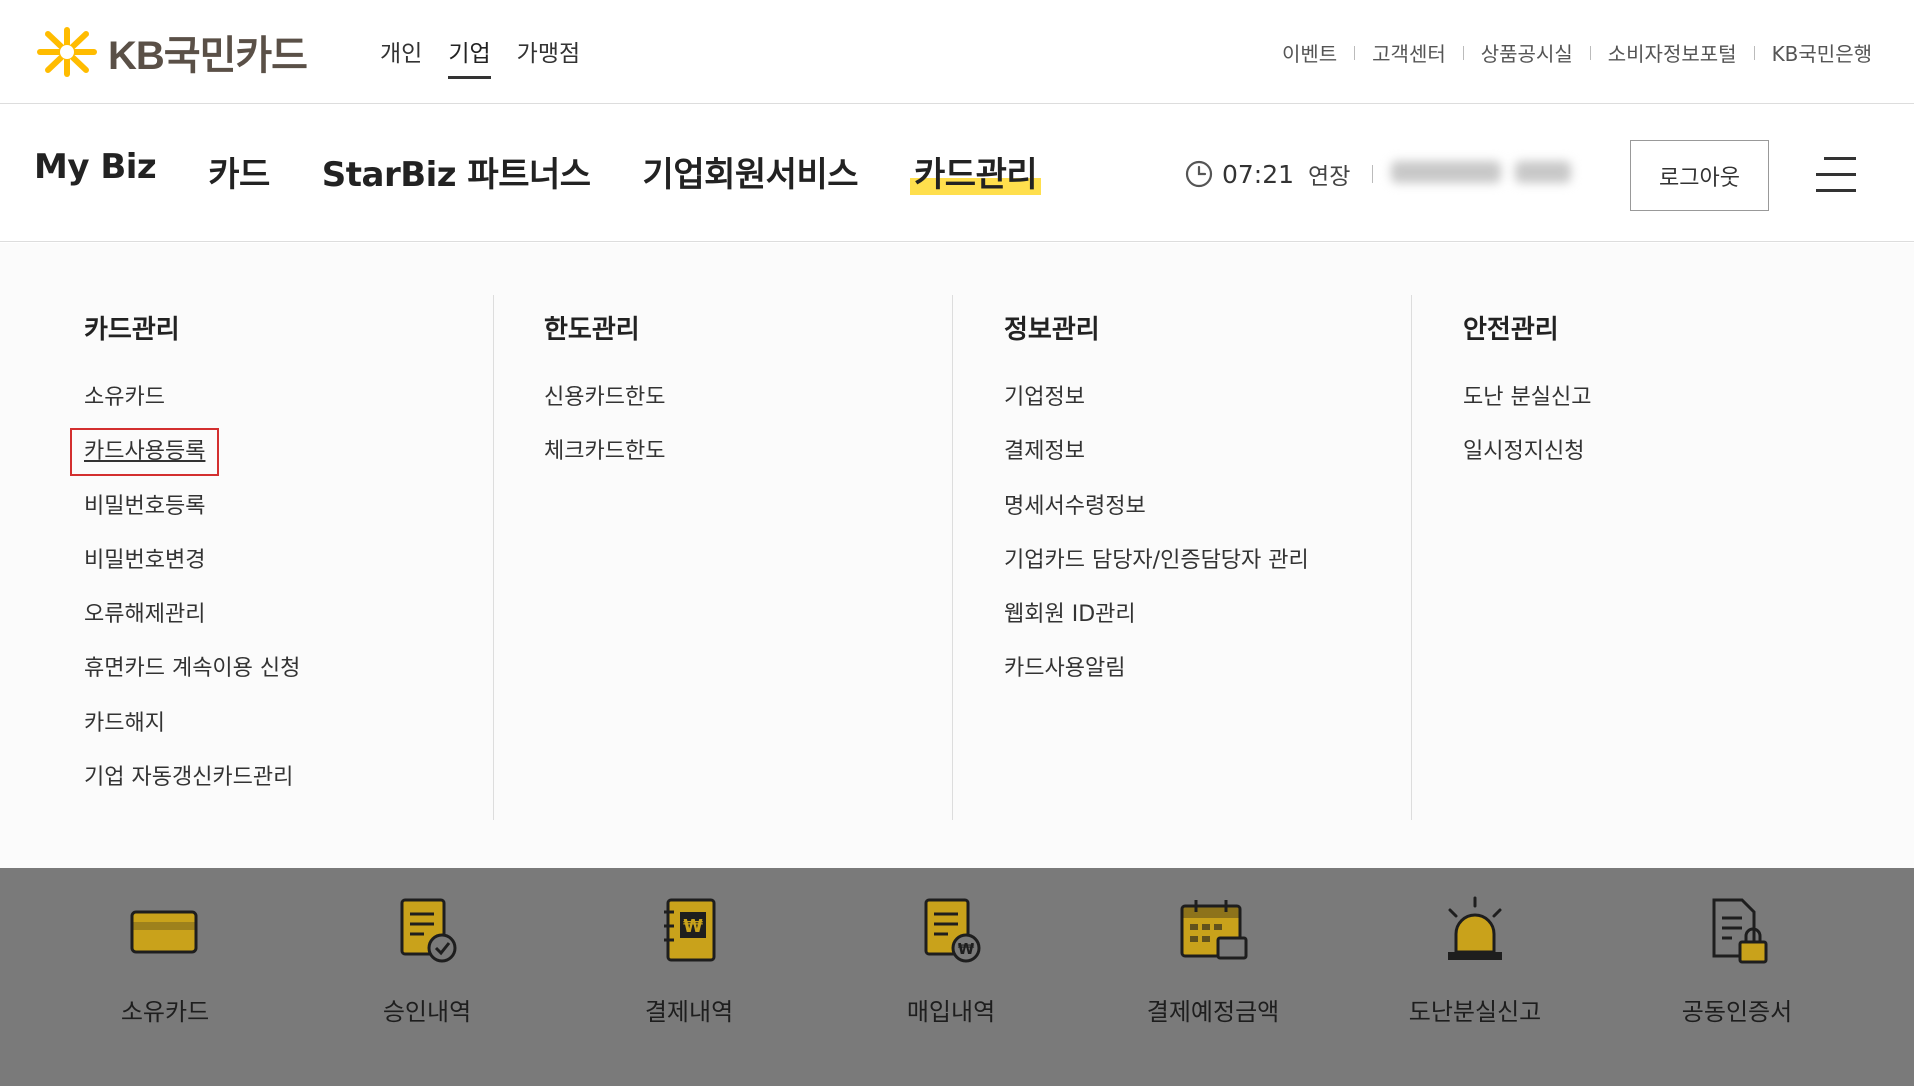 Image resolution: width=1914 pixels, height=1086 pixels. I want to click on quick-item-label: 공동인증서, so click(1737, 1012).